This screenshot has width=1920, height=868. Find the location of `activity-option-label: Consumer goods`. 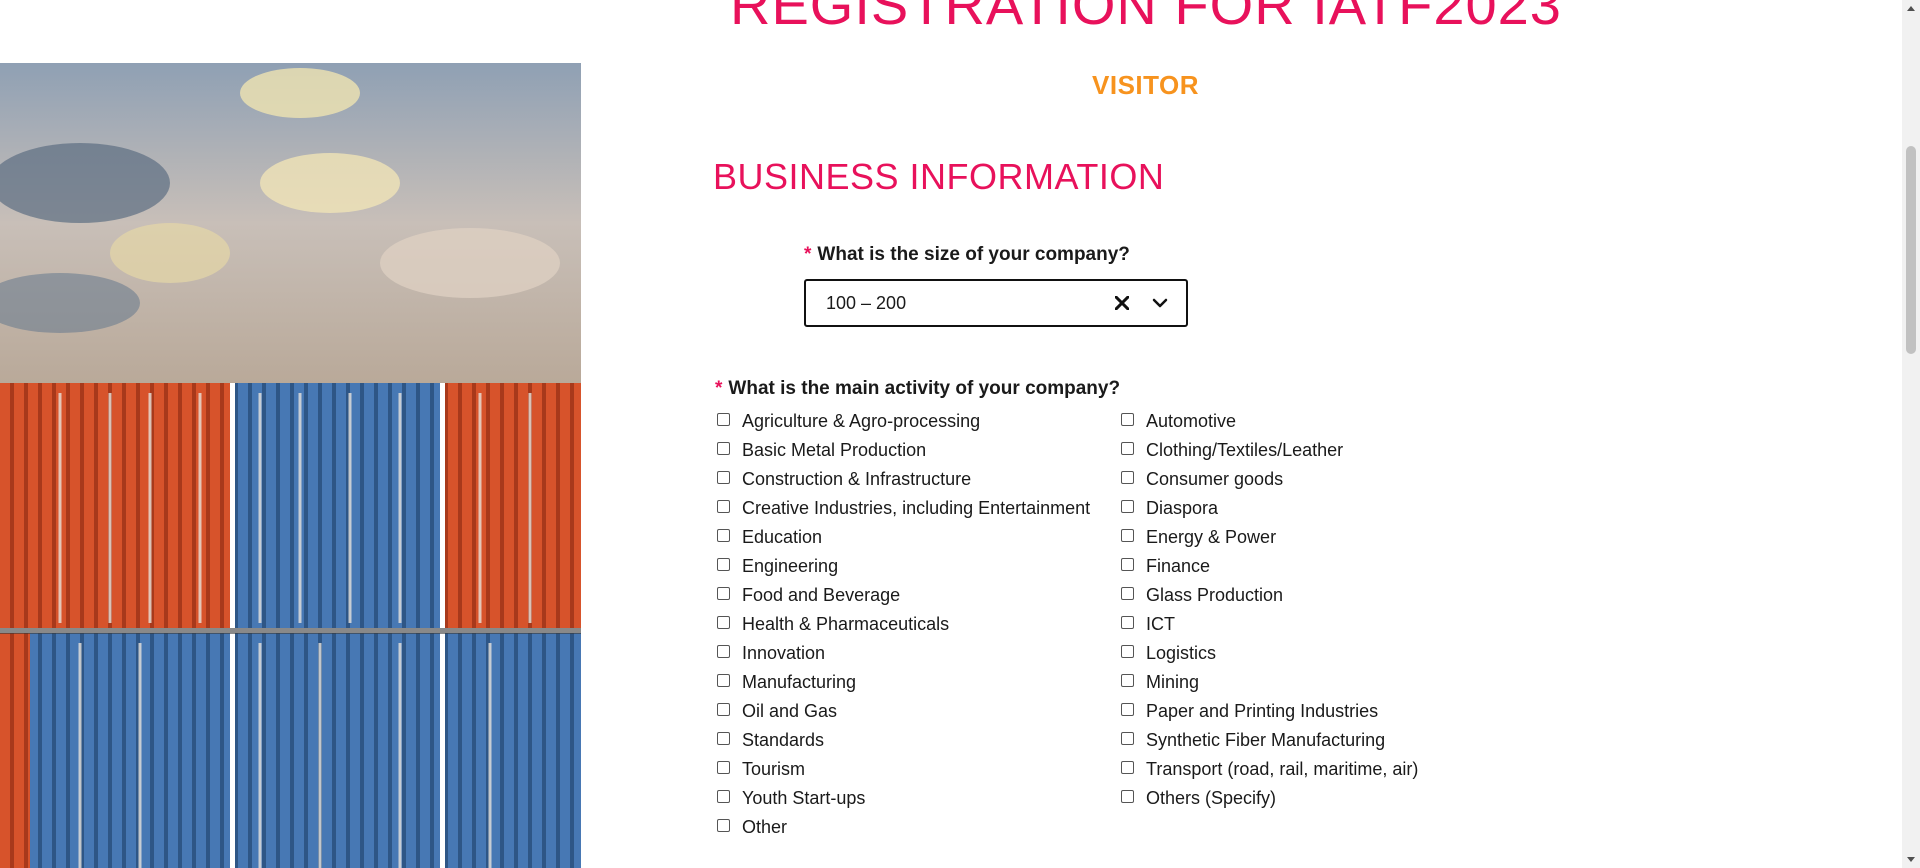

activity-option-label: Consumer goods is located at coordinates (1215, 479).